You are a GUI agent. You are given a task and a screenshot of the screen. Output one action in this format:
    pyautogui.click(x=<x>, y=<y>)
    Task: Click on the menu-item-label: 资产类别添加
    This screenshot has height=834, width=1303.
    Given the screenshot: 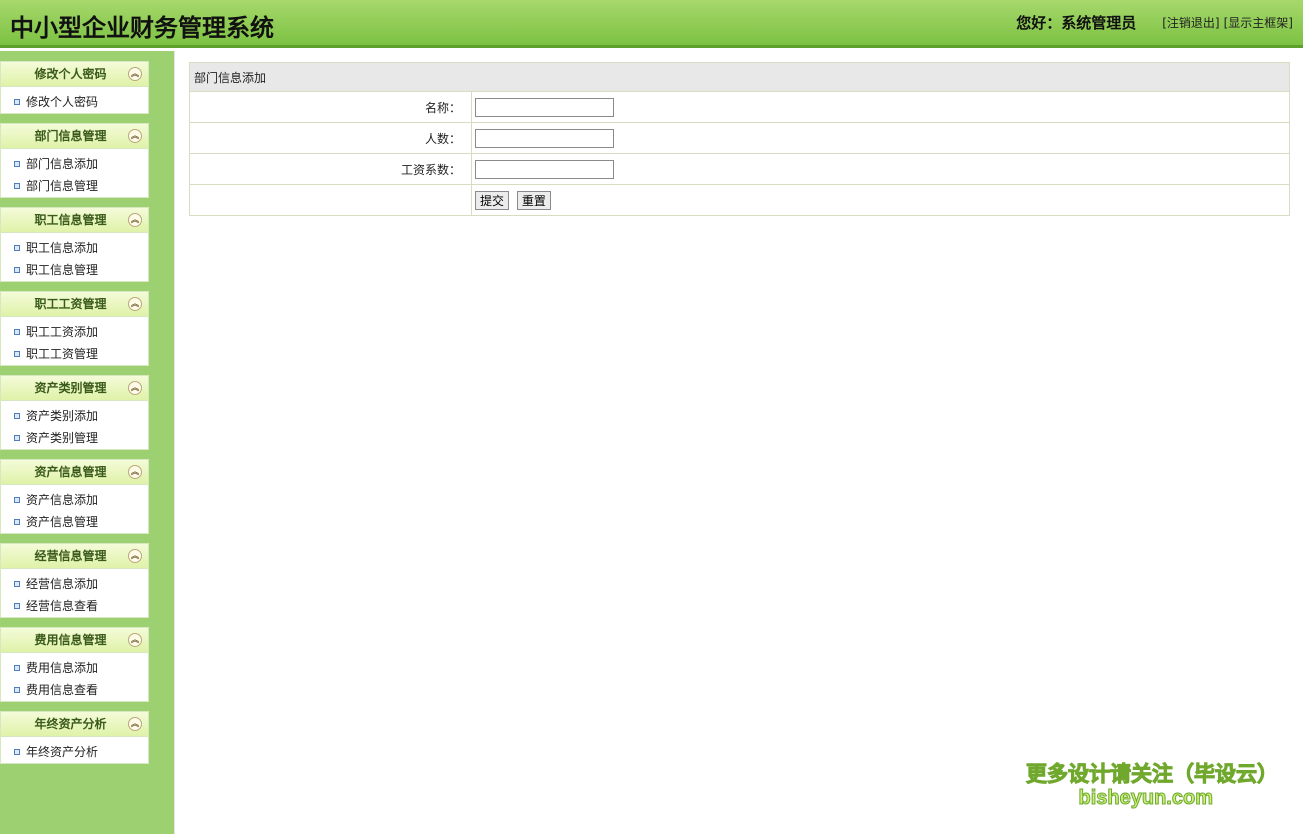 What is the action you would take?
    pyautogui.click(x=62, y=416)
    